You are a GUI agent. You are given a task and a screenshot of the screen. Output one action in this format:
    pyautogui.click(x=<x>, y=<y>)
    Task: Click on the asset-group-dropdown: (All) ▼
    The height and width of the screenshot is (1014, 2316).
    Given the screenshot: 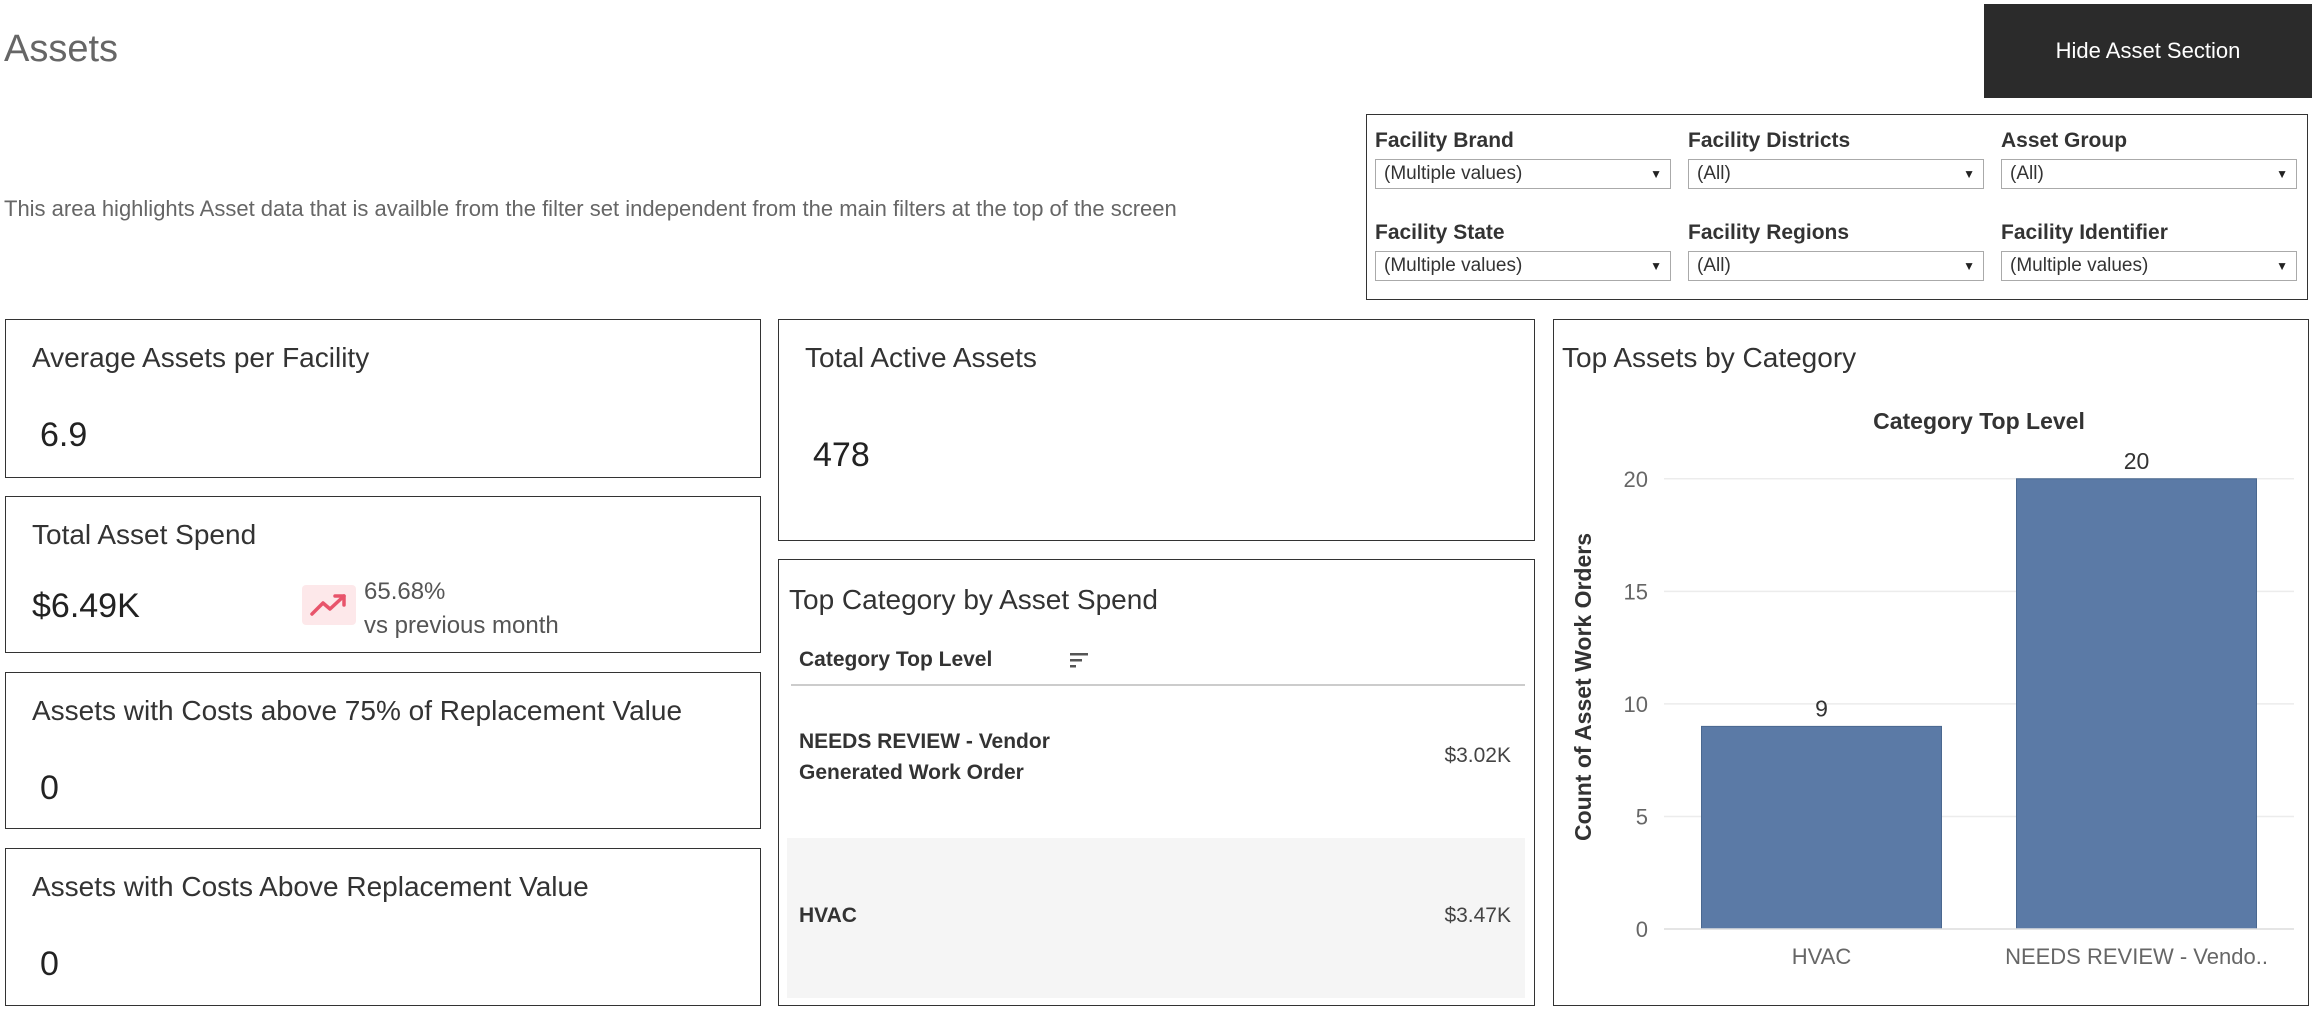 What is the action you would take?
    pyautogui.click(x=2149, y=174)
    